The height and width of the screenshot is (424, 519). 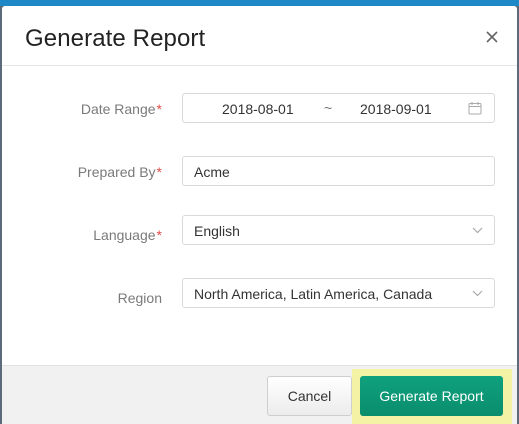 I want to click on dialog-title: Generate Report, so click(x=115, y=38).